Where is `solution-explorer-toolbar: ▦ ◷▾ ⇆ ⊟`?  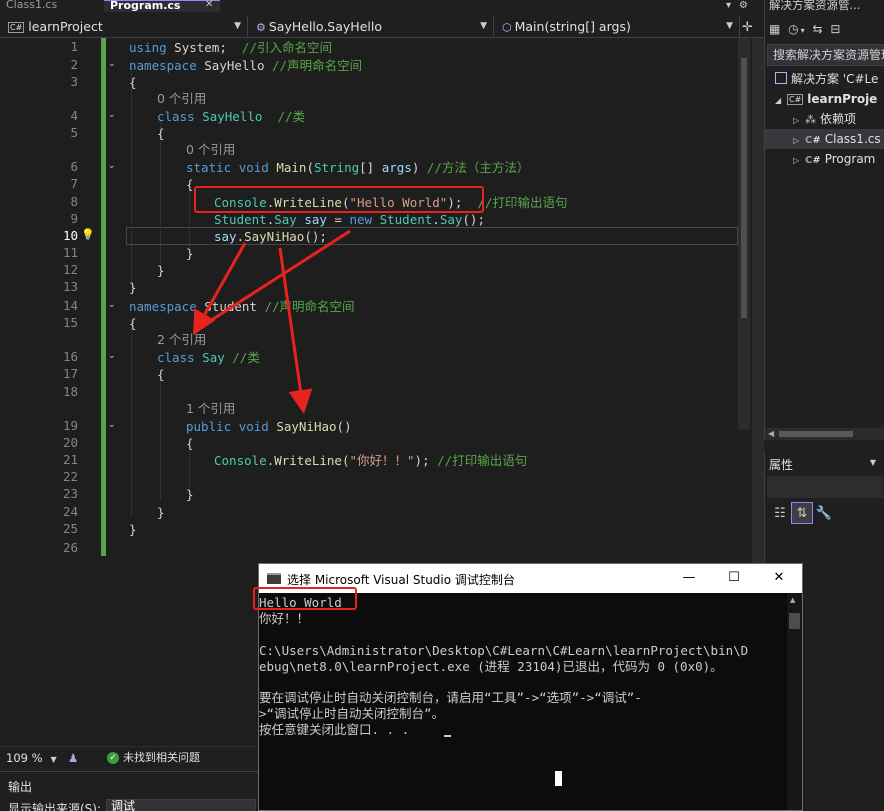 solution-explorer-toolbar: ▦ ◷▾ ⇆ ⊟ is located at coordinates (824, 29).